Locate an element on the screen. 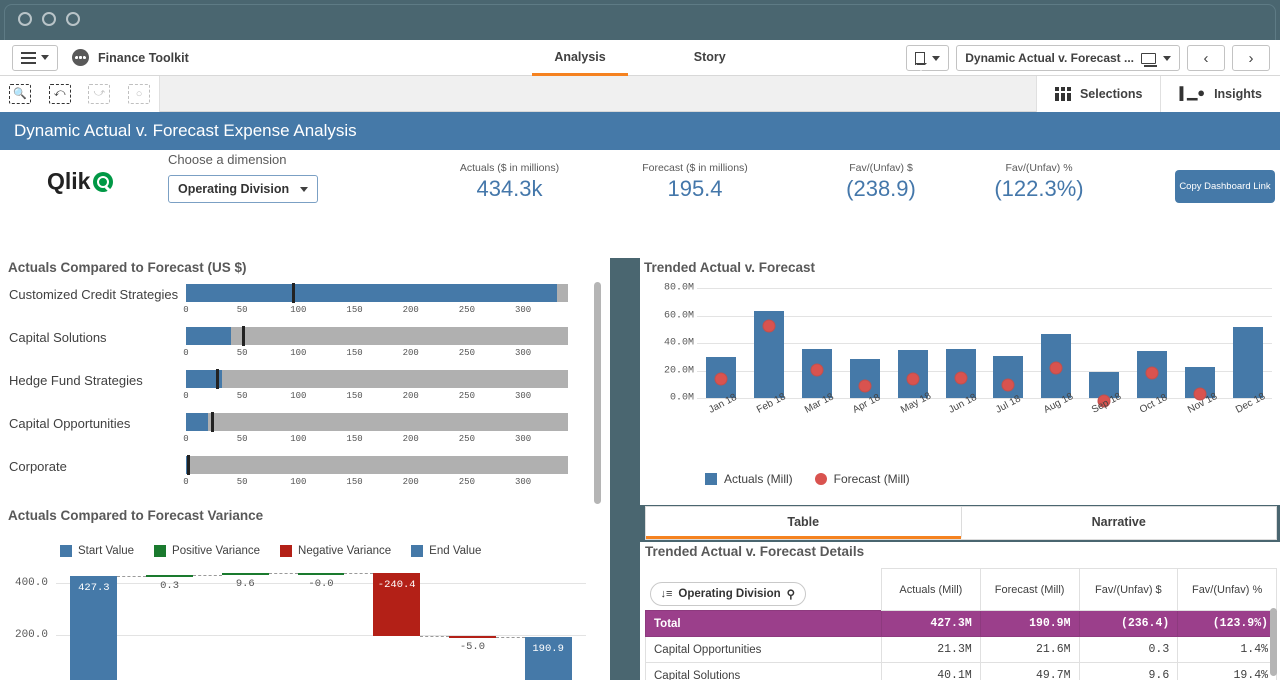  details-table-scrollbar is located at coordinates (1273, 642).